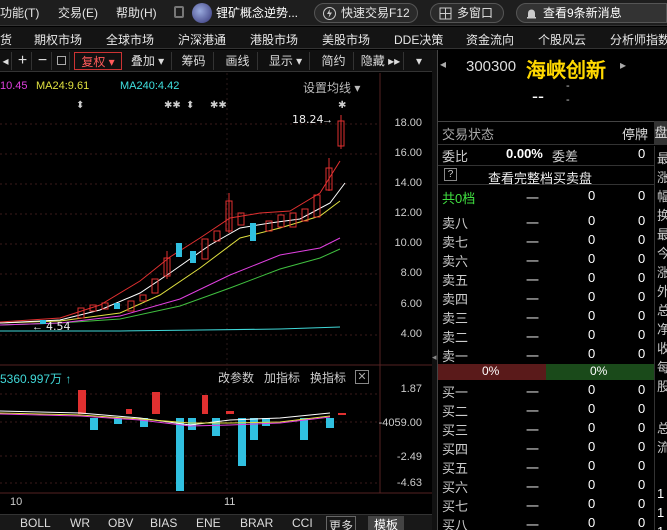 The width and height of the screenshot is (667, 530). I want to click on sell-row: 卖四一 0 0, so click(544, 298).